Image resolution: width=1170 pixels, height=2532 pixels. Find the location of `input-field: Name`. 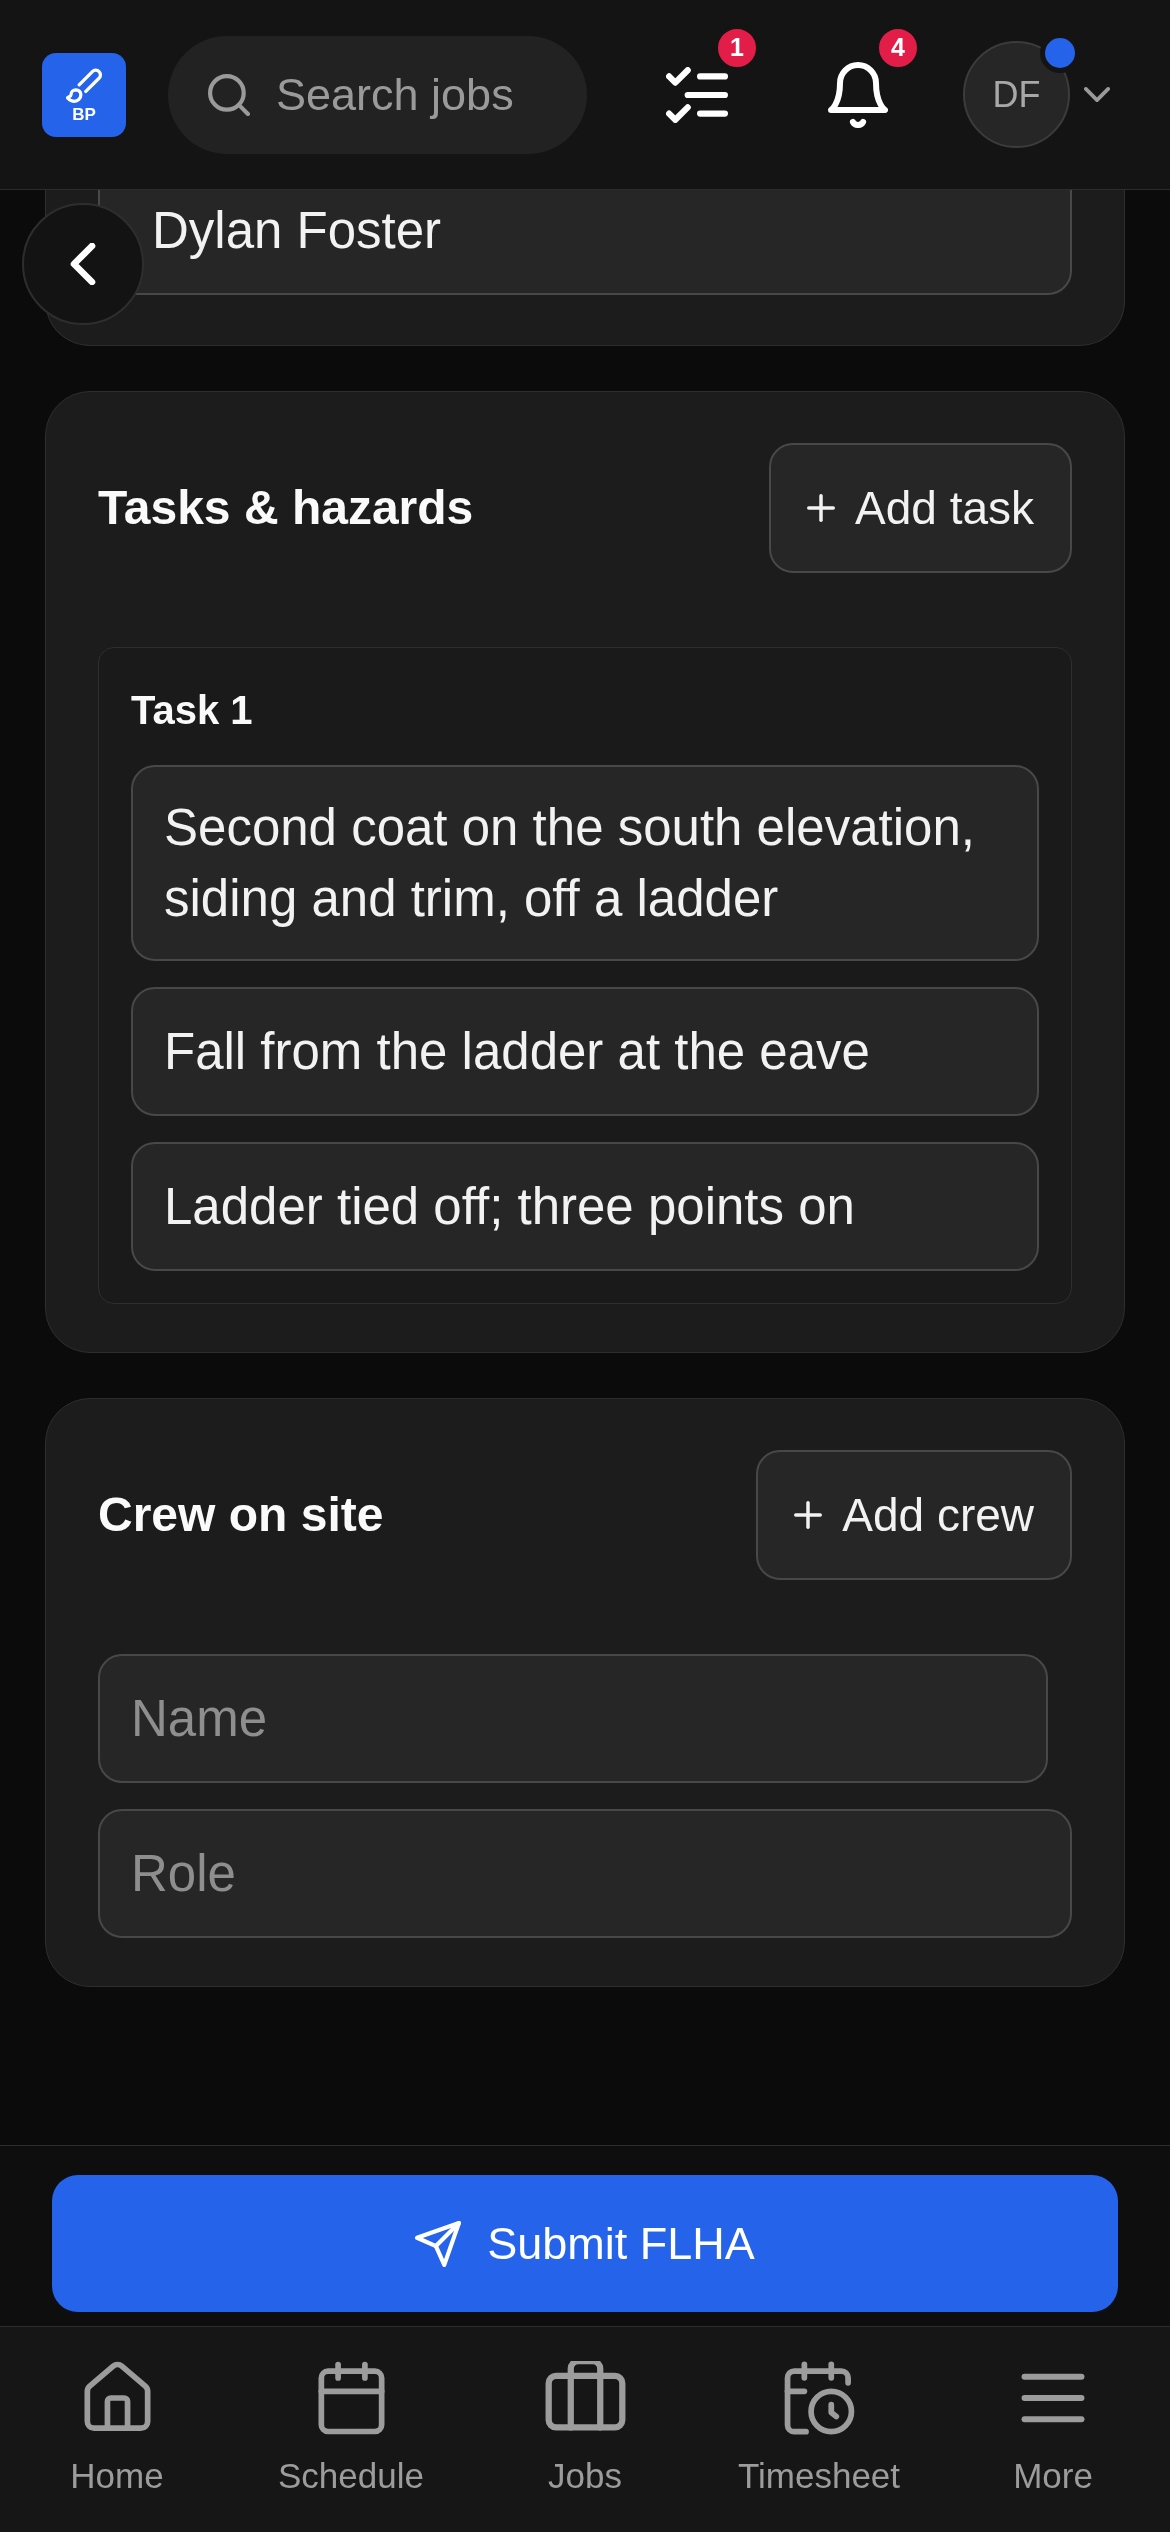

input-field: Name is located at coordinates (573, 1718).